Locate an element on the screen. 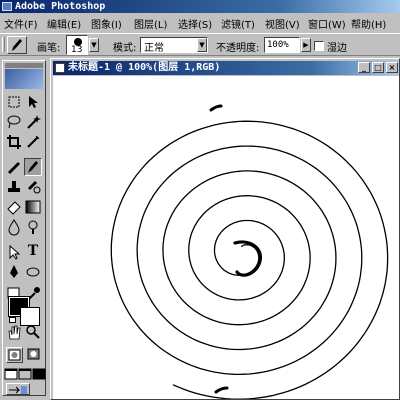 The width and height of the screenshot is (400, 400). background-color-swatch is located at coordinates (30, 316).